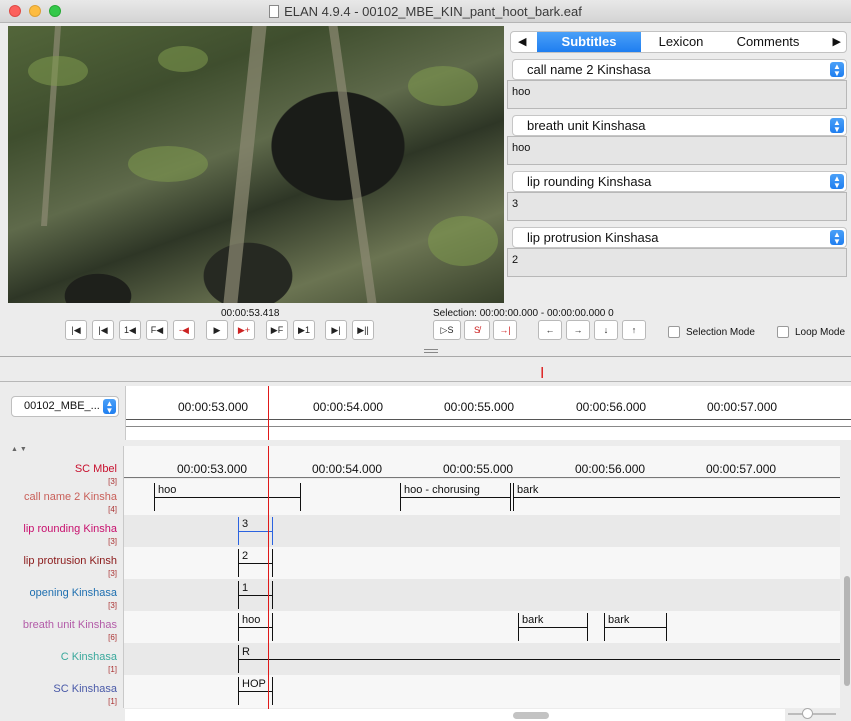 The height and width of the screenshot is (721, 851). What do you see at coordinates (681, 42) in the screenshot?
I see `tab-lexicon: Lexicon` at bounding box center [681, 42].